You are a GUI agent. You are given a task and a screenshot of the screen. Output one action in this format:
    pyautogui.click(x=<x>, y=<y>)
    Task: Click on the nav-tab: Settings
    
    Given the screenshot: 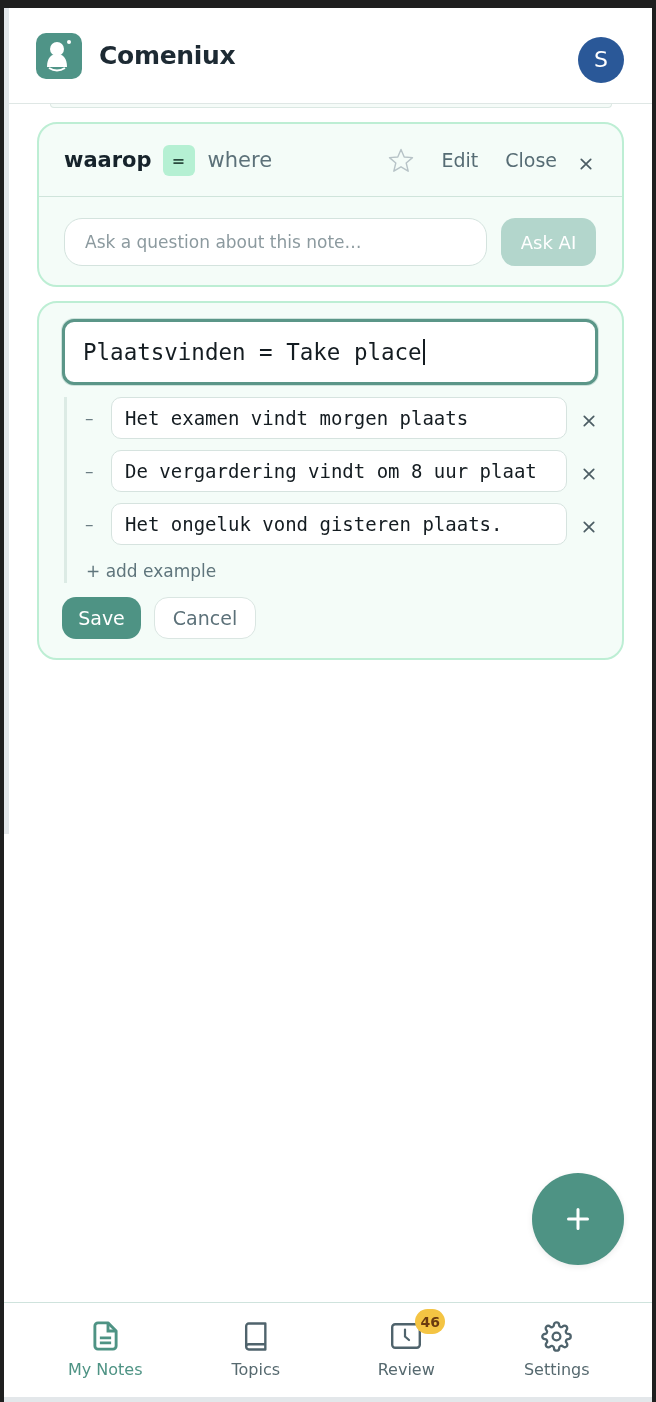 What is the action you would take?
    pyautogui.click(x=556, y=1350)
    